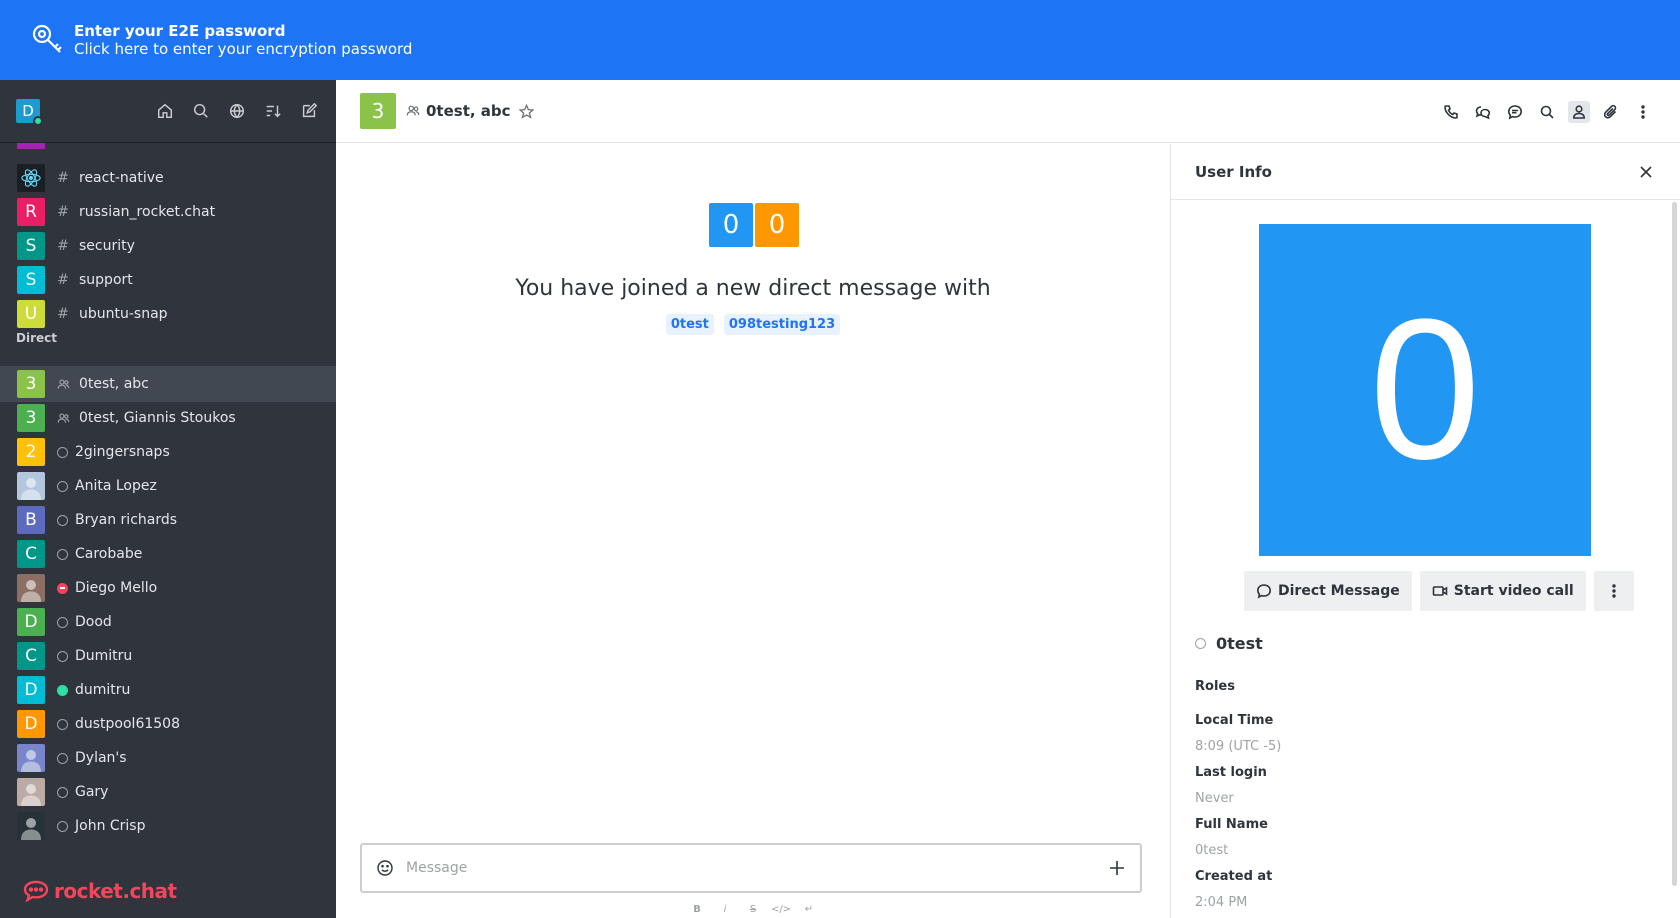 Image resolution: width=1680 pixels, height=918 pixels. I want to click on discussion-icon, so click(1483, 112).